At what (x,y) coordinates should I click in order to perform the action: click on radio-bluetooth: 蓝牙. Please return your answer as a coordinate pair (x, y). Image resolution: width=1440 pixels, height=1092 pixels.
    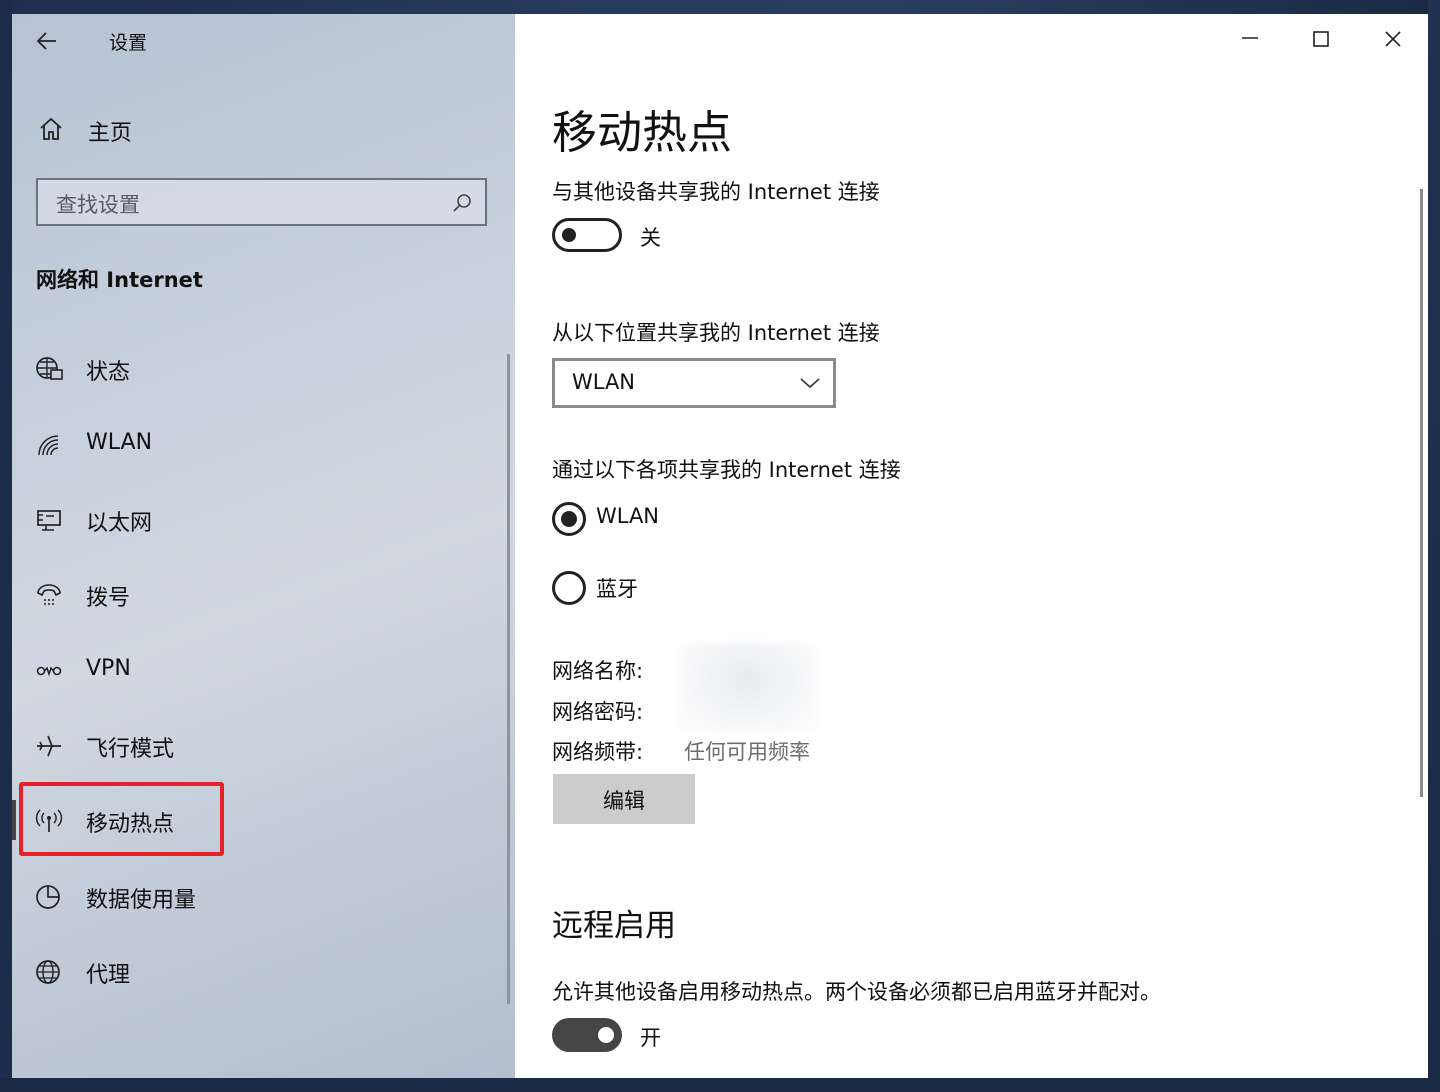
    Looking at the image, I should click on (595, 588).